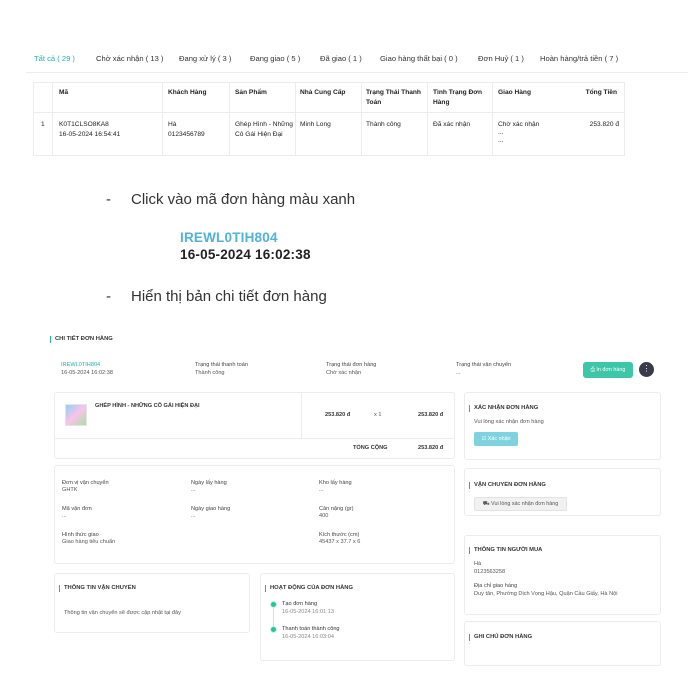 The image size is (688, 680). I want to click on warehouse-label: Kho lấy hàng, so click(335, 483).